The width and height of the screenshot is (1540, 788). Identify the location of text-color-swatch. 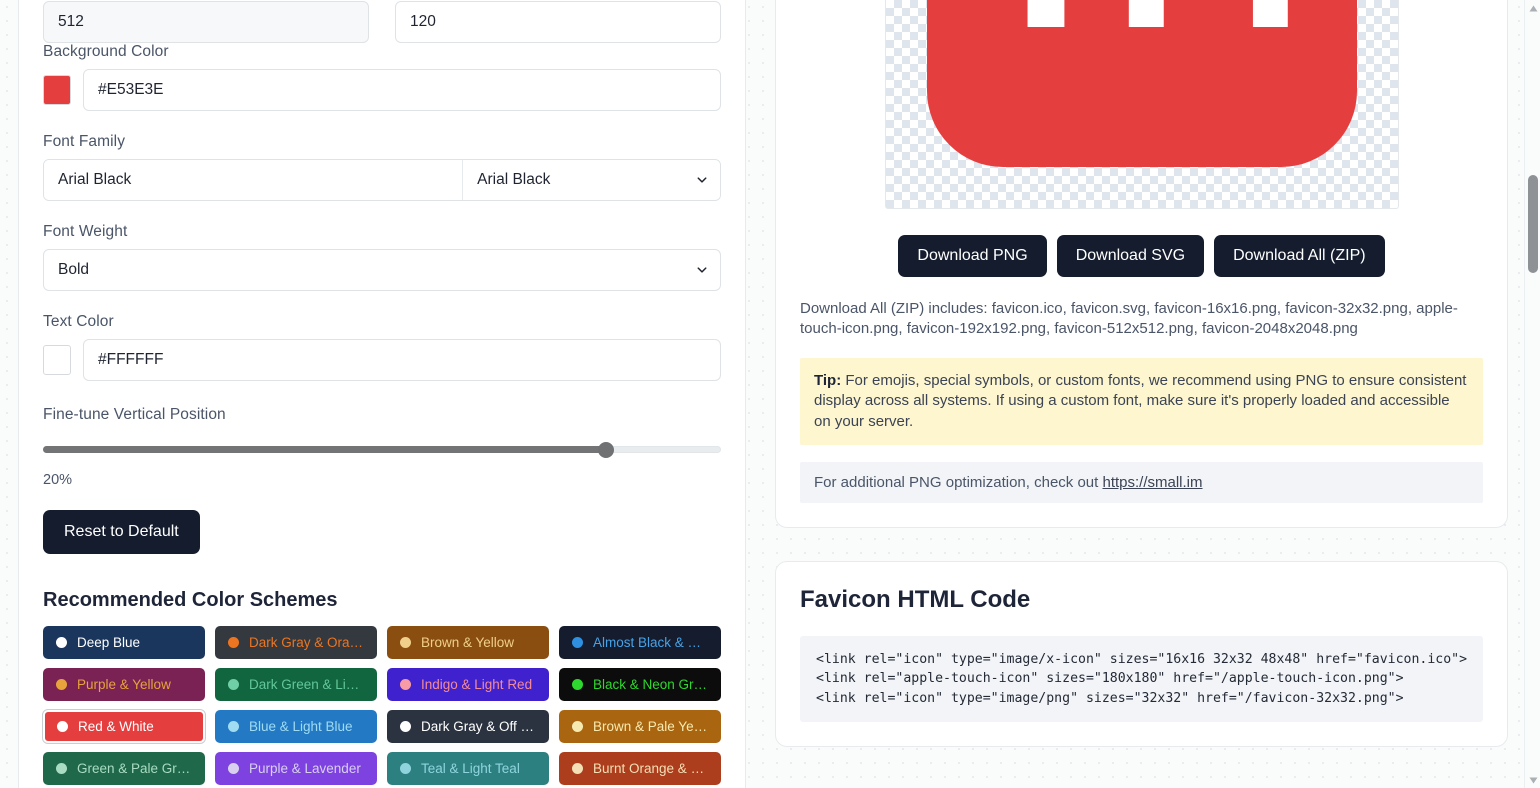
(57, 360).